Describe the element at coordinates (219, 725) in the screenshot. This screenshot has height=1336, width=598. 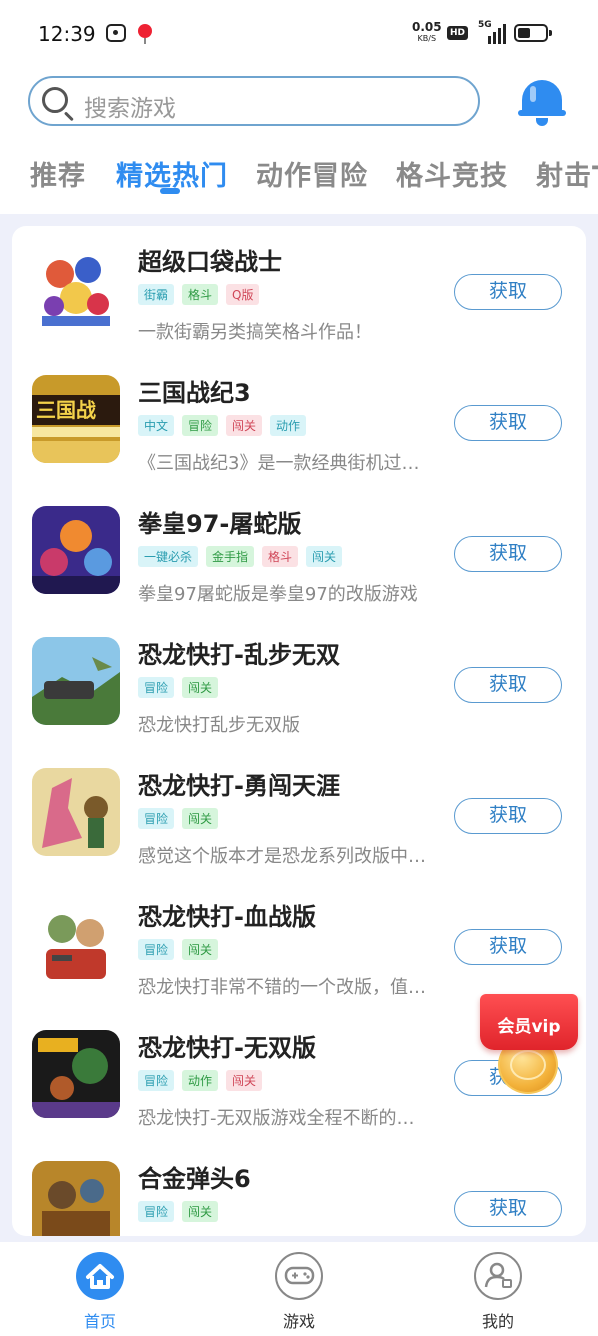
I see `game-description: 恐龙快打乱步无双版` at that location.